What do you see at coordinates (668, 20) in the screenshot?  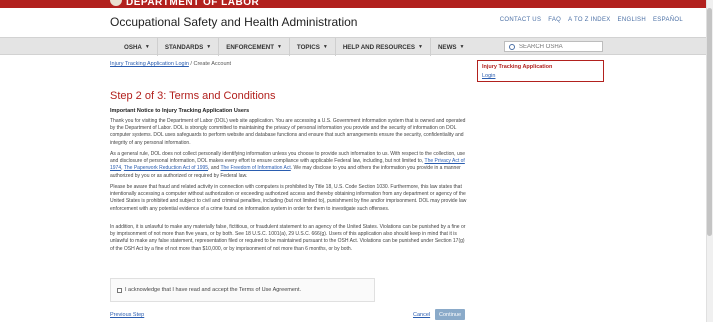 I see `utility-link-espanol: ESPAÑOL` at bounding box center [668, 20].